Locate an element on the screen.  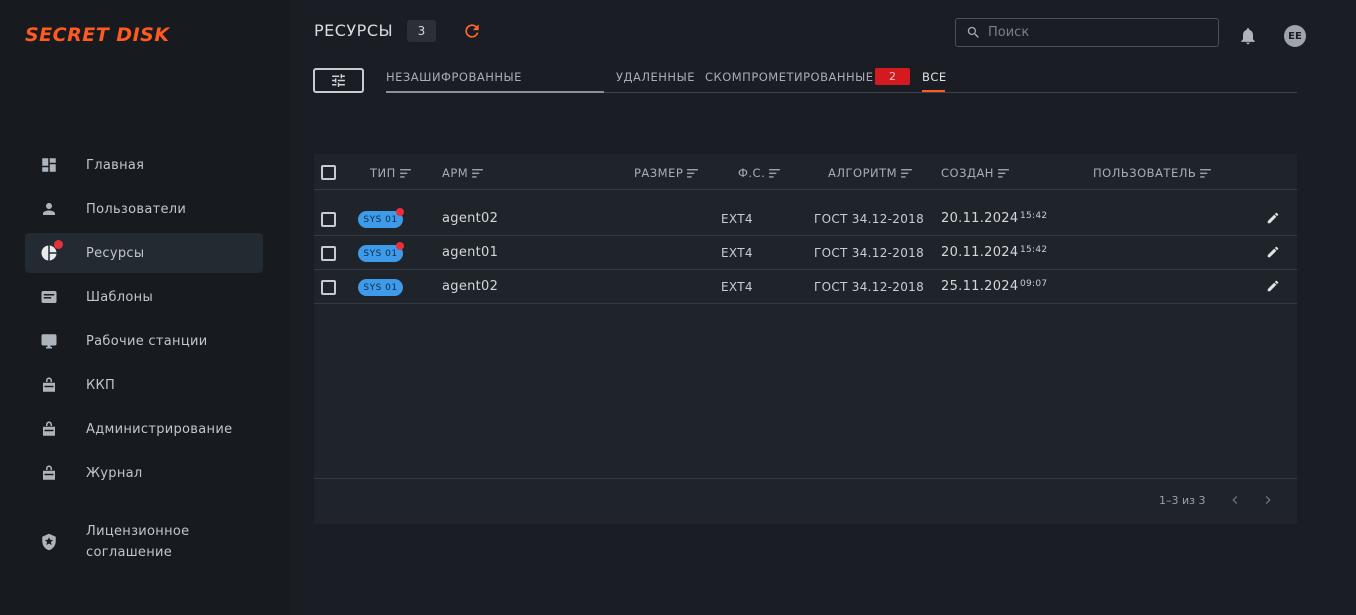
select-all-checkbox is located at coordinates (328, 172).